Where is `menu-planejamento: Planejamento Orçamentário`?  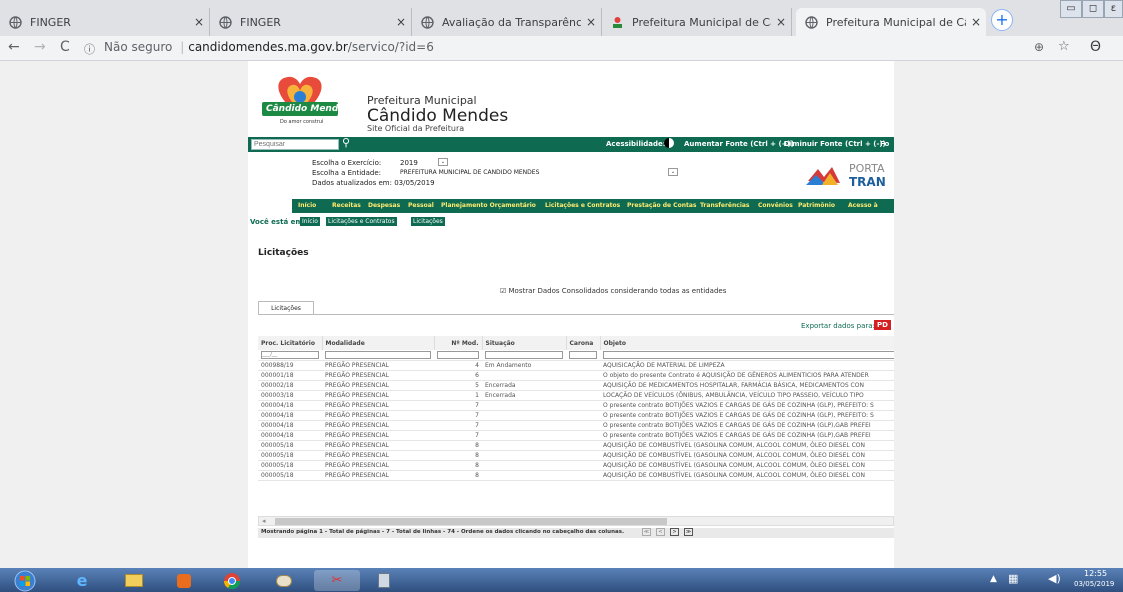 menu-planejamento: Planejamento Orçamentário is located at coordinates (488, 205).